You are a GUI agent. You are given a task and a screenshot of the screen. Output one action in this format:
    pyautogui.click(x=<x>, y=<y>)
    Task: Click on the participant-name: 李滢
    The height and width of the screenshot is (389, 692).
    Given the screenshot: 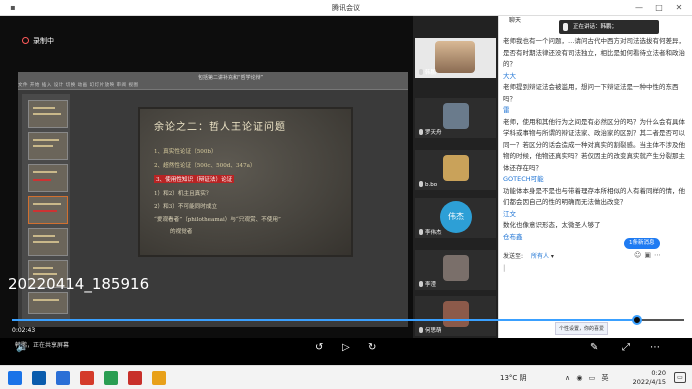 What is the action you would take?
    pyautogui.click(x=427, y=284)
    